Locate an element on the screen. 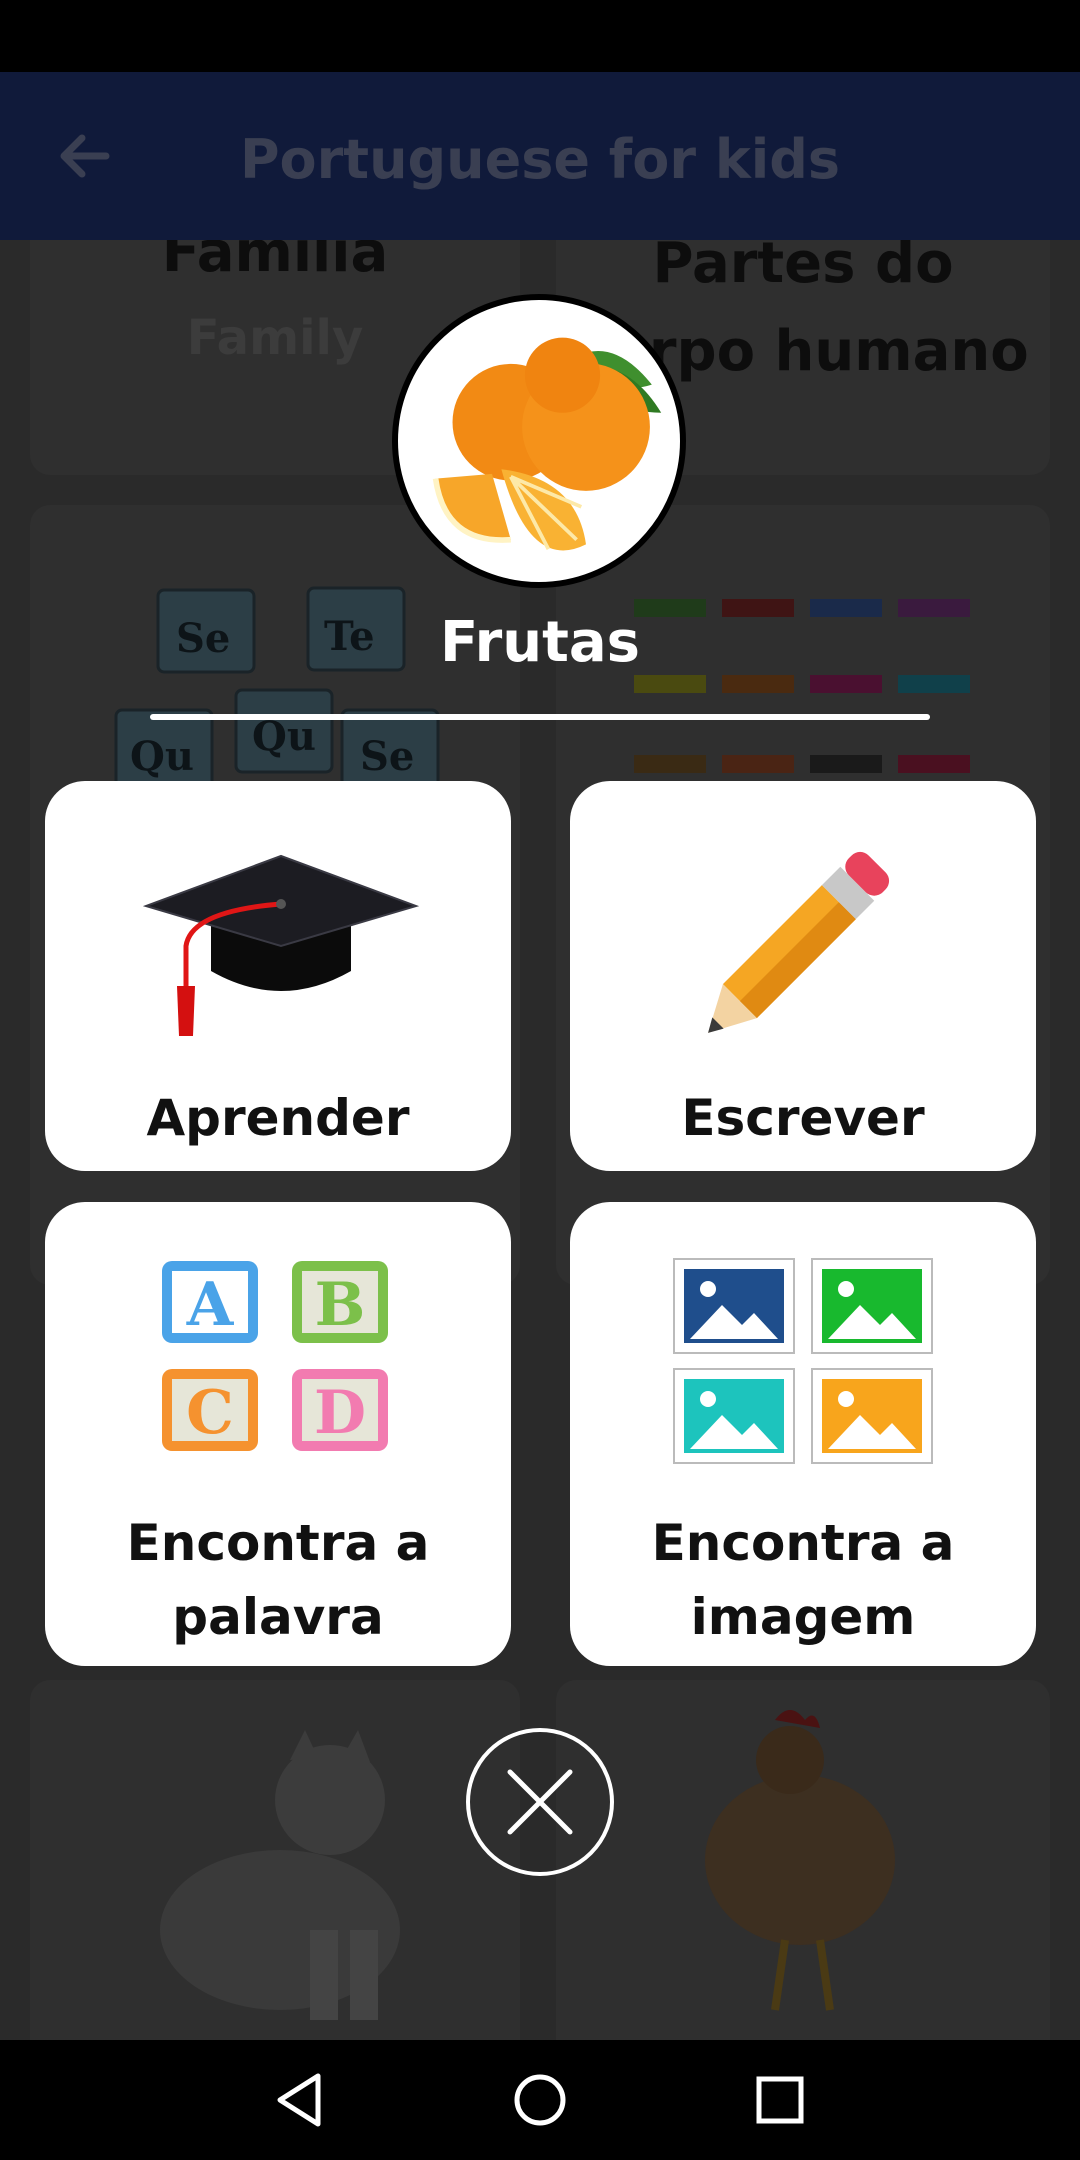 The image size is (1080, 2160). learn-label: Aprender is located at coordinates (278, 1118).